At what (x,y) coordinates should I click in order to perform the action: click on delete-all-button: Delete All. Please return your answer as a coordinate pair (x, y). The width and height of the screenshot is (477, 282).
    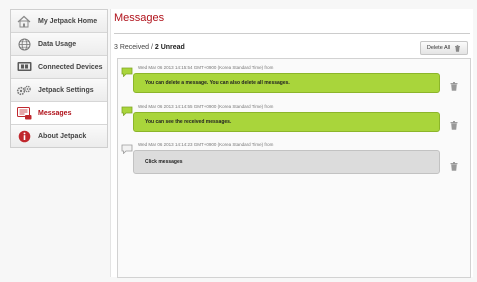
    Looking at the image, I should click on (444, 48).